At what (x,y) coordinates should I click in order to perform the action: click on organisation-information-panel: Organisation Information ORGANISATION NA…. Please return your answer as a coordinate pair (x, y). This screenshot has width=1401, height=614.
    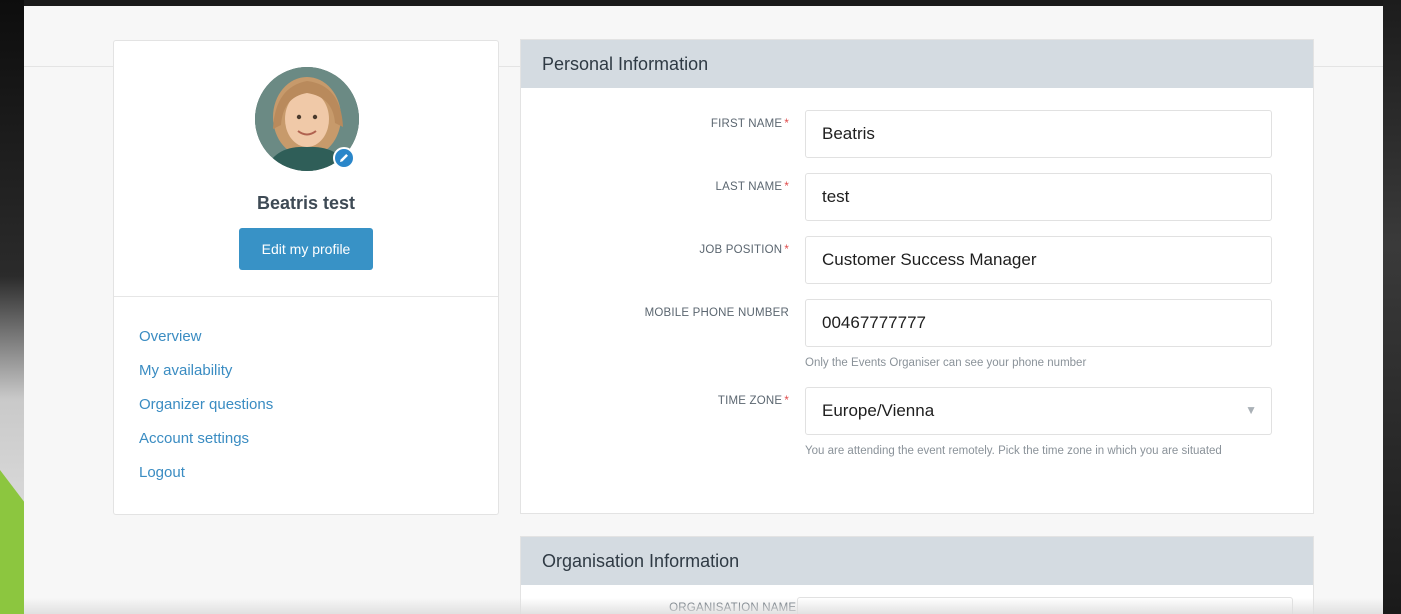
    Looking at the image, I should click on (917, 575).